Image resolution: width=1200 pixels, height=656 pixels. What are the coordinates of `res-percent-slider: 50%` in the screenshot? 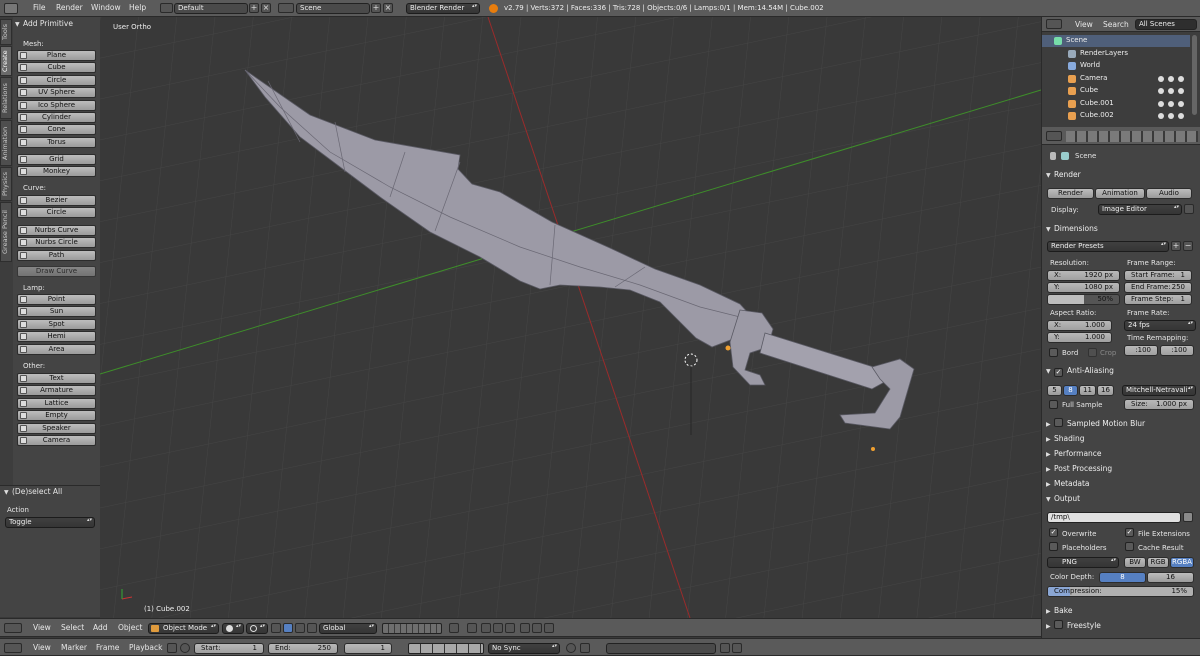 It's located at (1083, 299).